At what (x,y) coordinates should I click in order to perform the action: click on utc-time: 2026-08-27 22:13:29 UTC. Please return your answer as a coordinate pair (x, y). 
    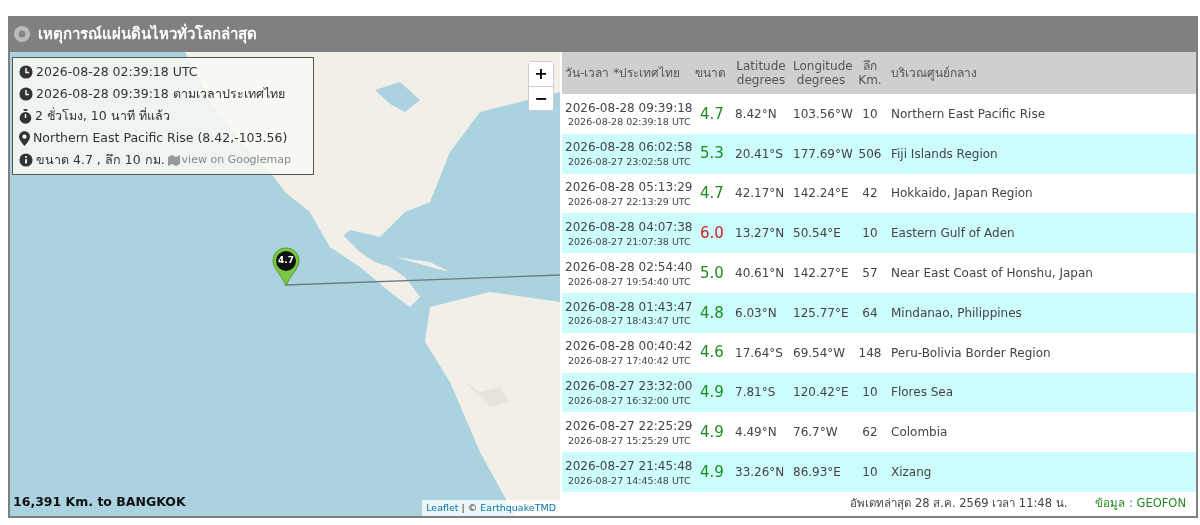
    Looking at the image, I should click on (628, 201).